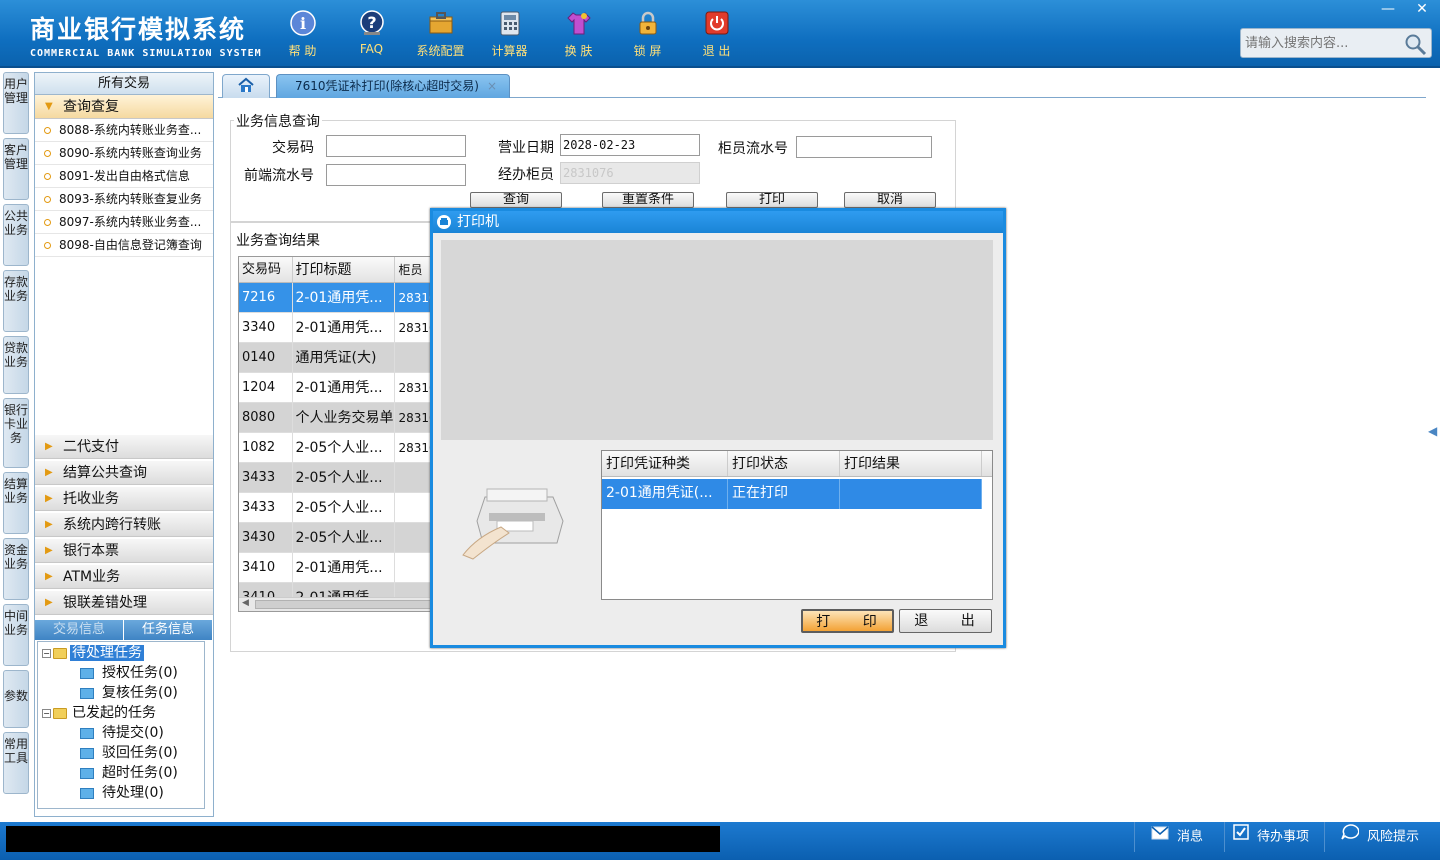 This screenshot has width=1440, height=860. I want to click on table-row: 3340 2-01通用凭... 28310, so click(343, 328).